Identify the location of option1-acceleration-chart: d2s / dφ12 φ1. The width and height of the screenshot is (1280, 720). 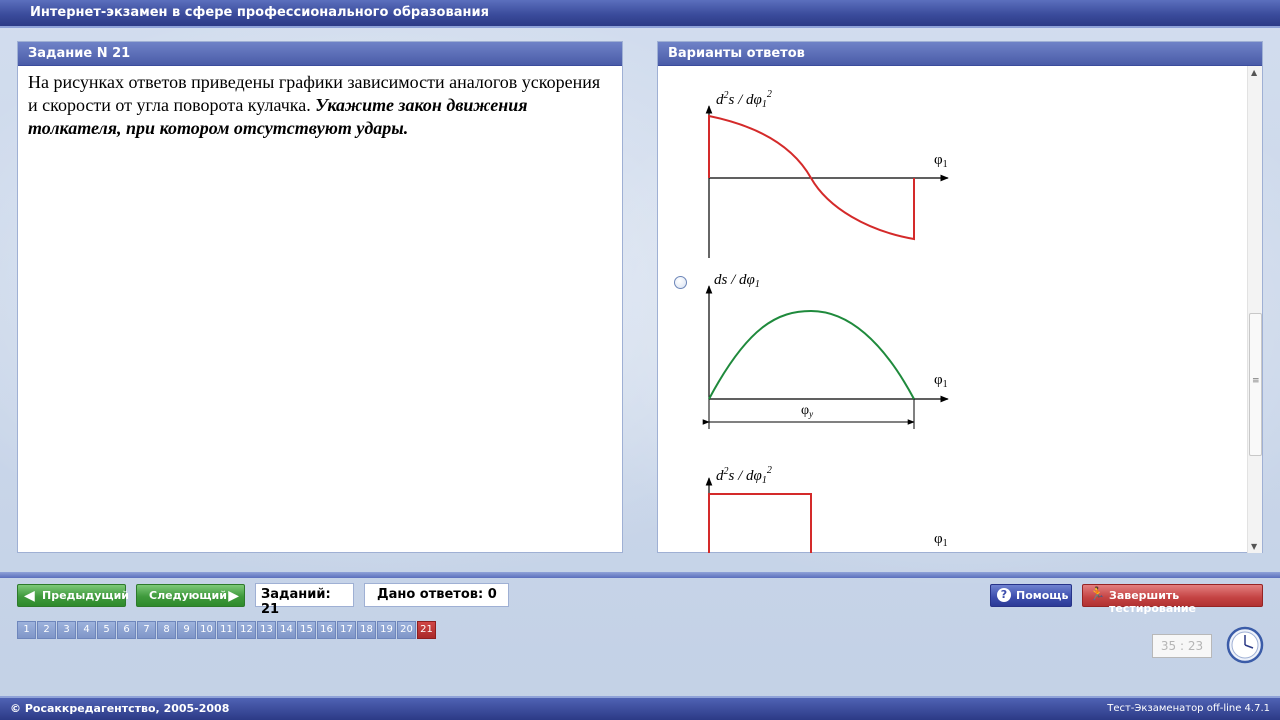
(827, 173).